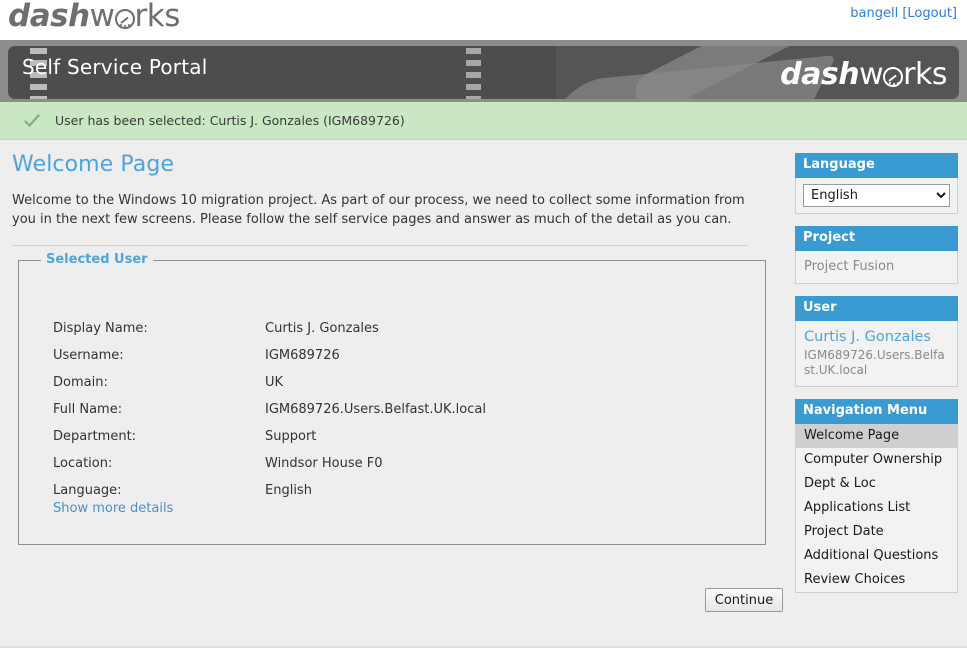 The height and width of the screenshot is (648, 967). Describe the element at coordinates (83, 463) in the screenshot. I see `field-label: Location:` at that location.